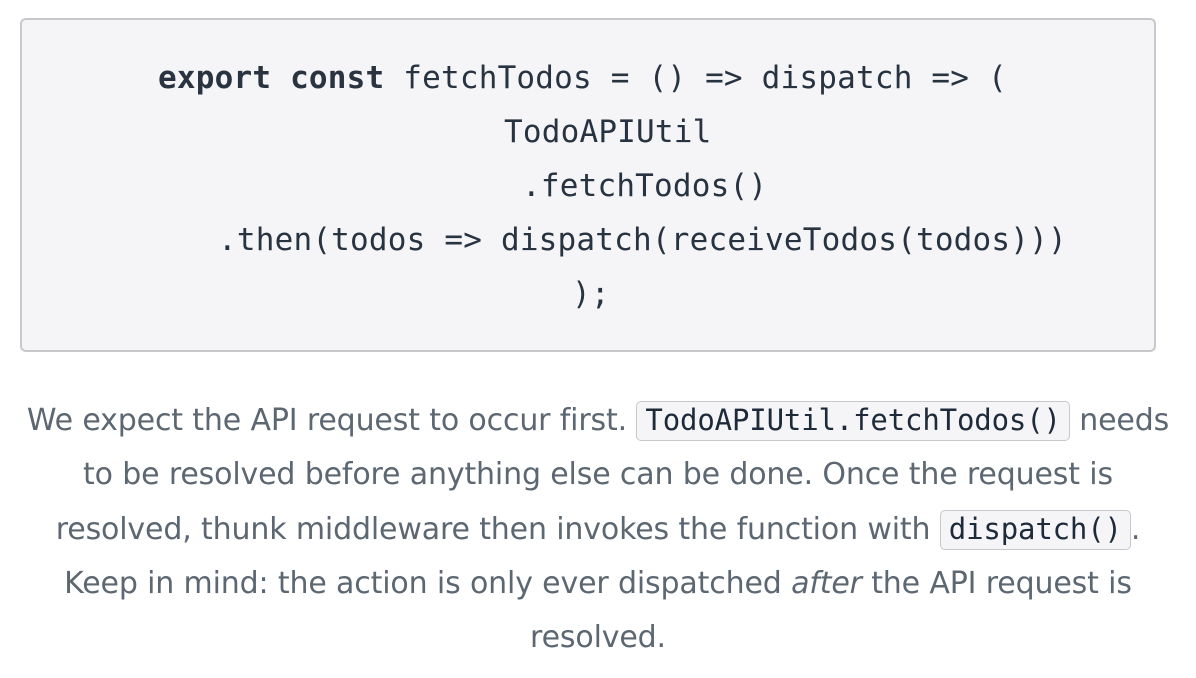 The image size is (1196, 678). I want to click on inline-code-fetch-todos: TodoAPIUtil.fetchTodos(), so click(853, 421).